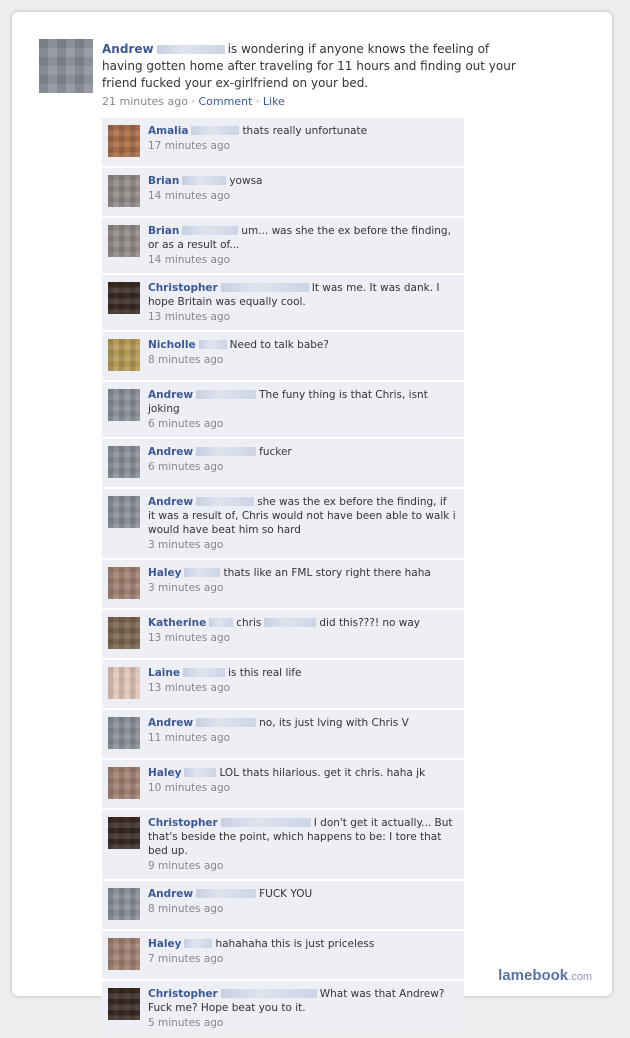  Describe the element at coordinates (264, 673) in the screenshot. I see `comment-text: is this real life` at that location.